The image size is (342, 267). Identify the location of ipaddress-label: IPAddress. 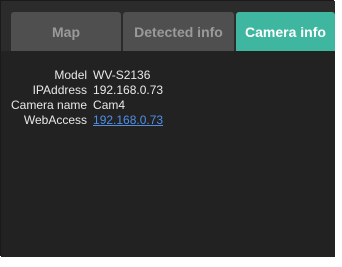
(60, 90).